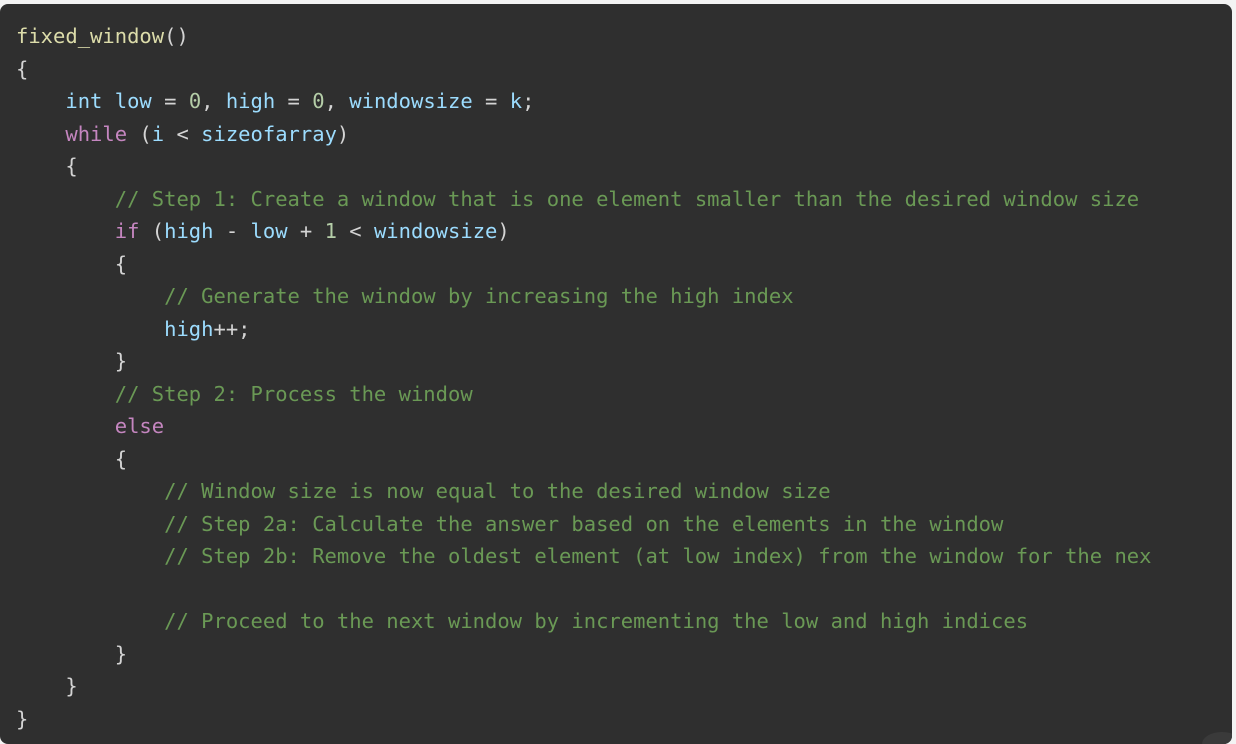 Image resolution: width=1236 pixels, height=744 pixels. I want to click on code-keyword: if, so click(127, 231).